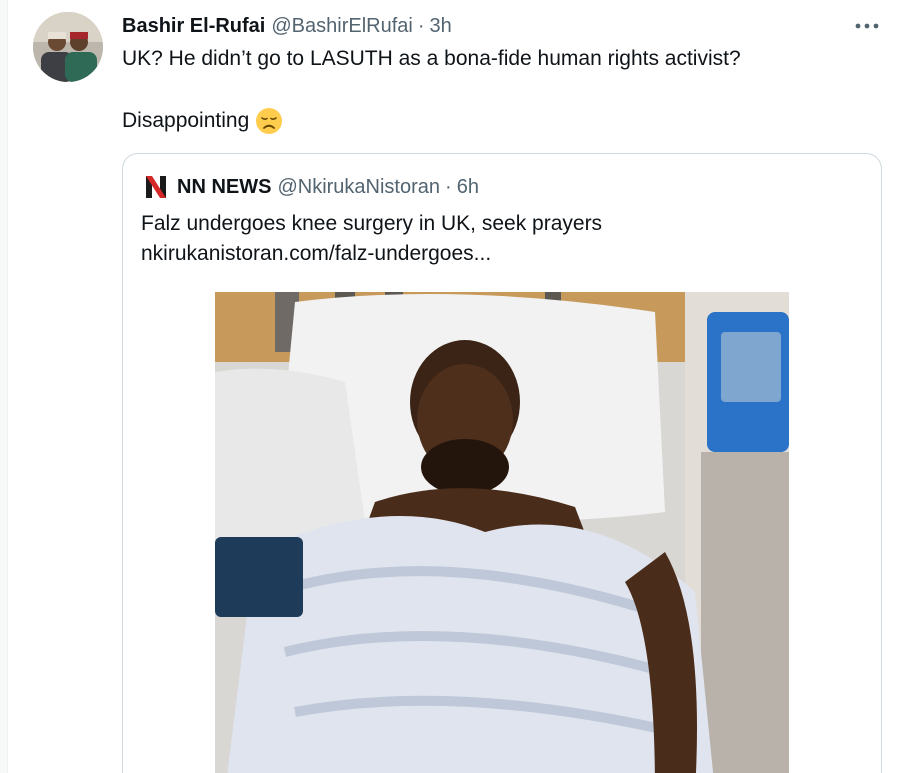 The height and width of the screenshot is (773, 913). Describe the element at coordinates (441, 26) in the screenshot. I see `tweet-timestamp: 3h` at that location.